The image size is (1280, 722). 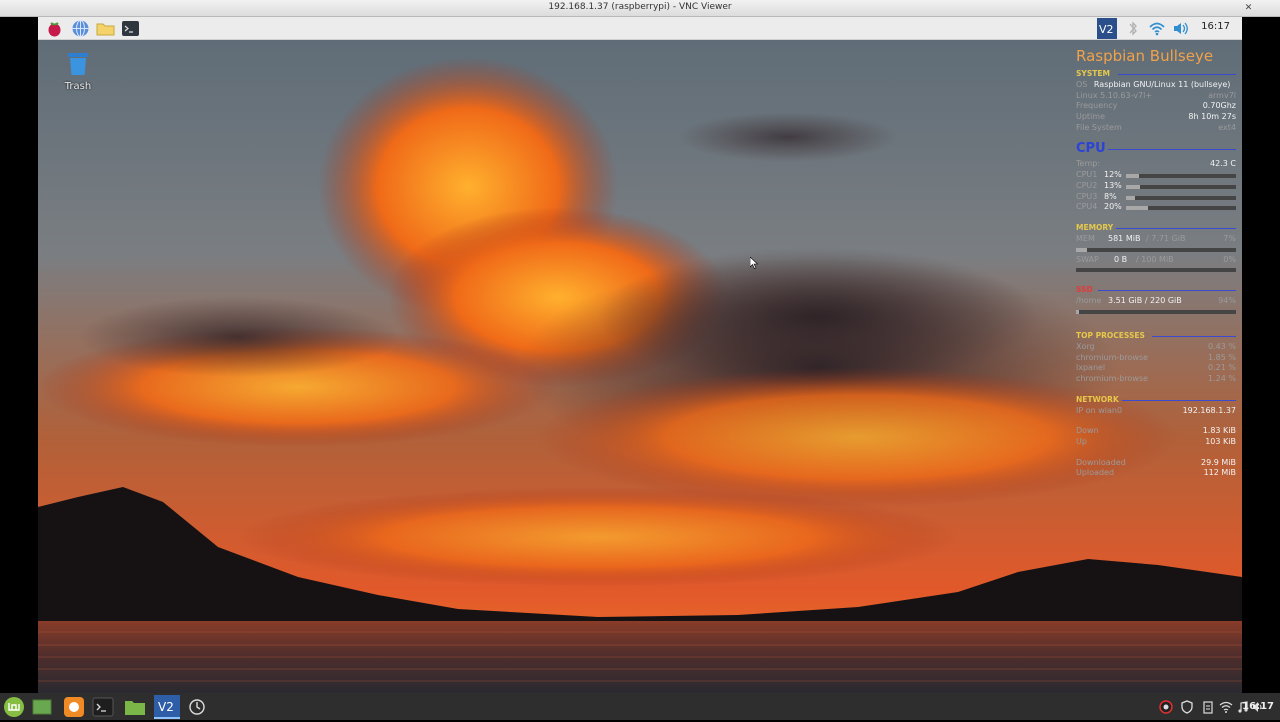 What do you see at coordinates (78, 86) in the screenshot?
I see `trash-label: Trash` at bounding box center [78, 86].